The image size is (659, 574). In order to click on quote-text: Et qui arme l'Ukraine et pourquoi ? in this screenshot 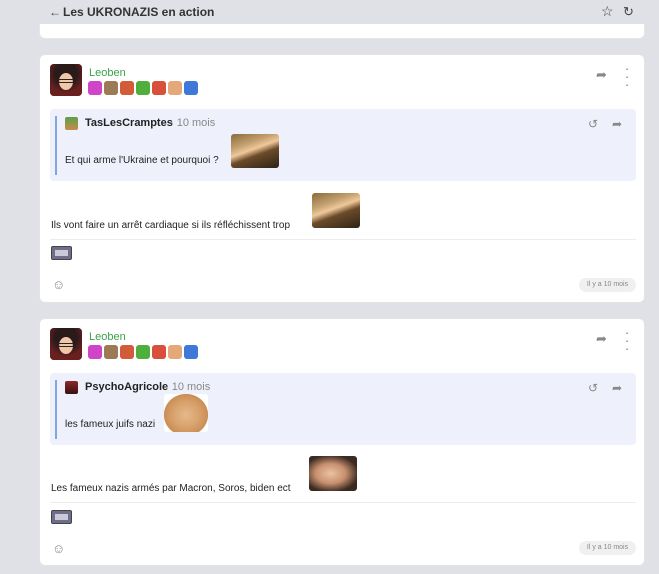, I will do `click(142, 160)`.